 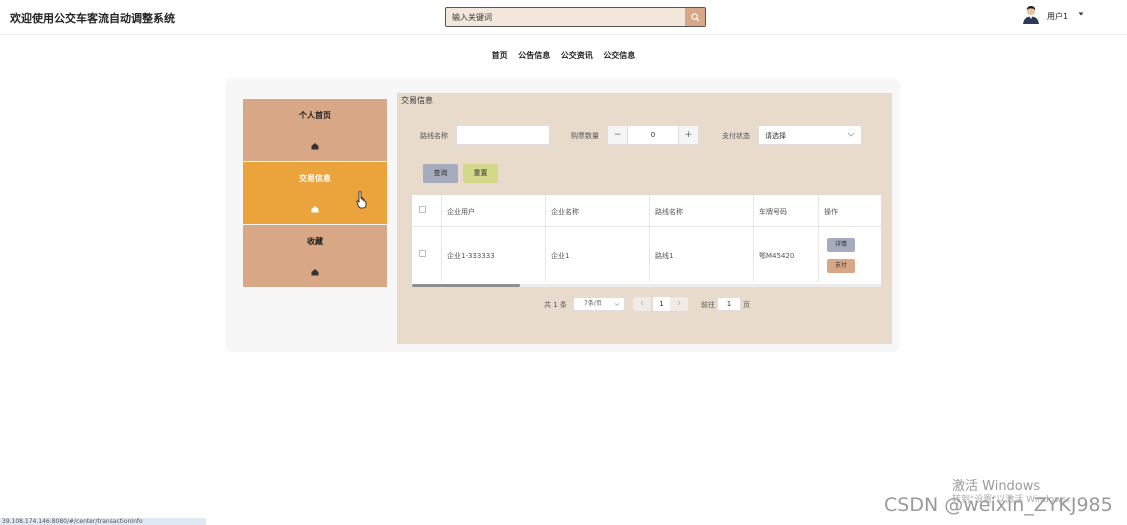 What do you see at coordinates (440, 173) in the screenshot?
I see `query-button: 查询` at bounding box center [440, 173].